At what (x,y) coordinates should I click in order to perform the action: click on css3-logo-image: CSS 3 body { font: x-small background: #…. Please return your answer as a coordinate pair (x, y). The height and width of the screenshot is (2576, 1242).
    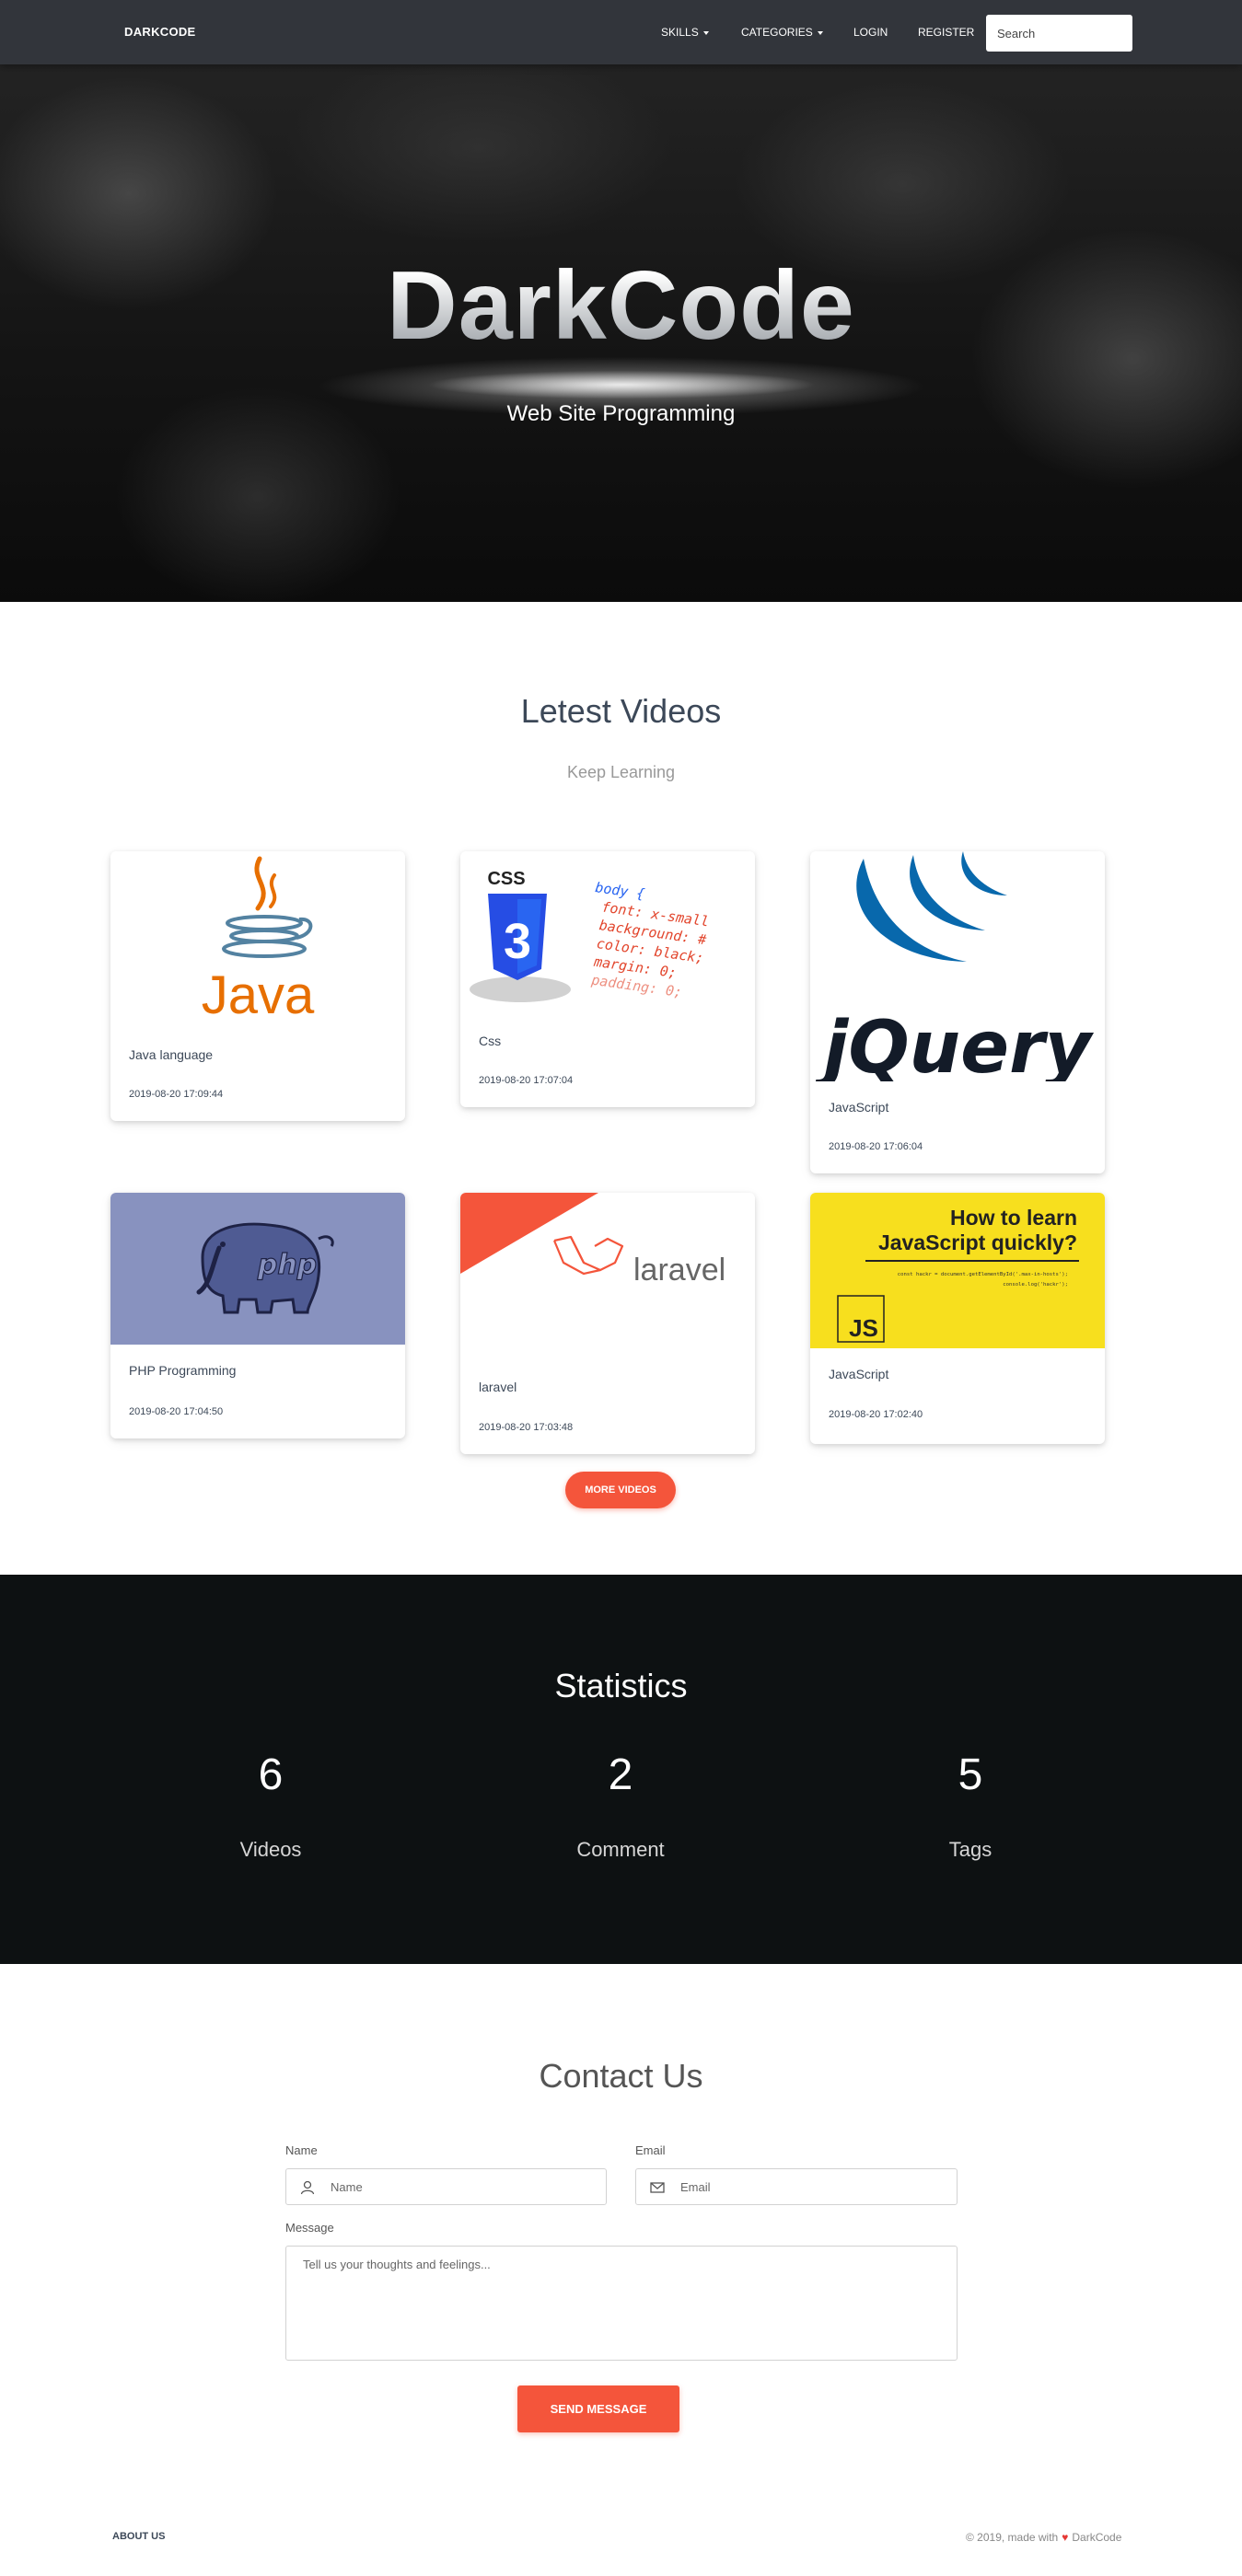
    Looking at the image, I should click on (607, 933).